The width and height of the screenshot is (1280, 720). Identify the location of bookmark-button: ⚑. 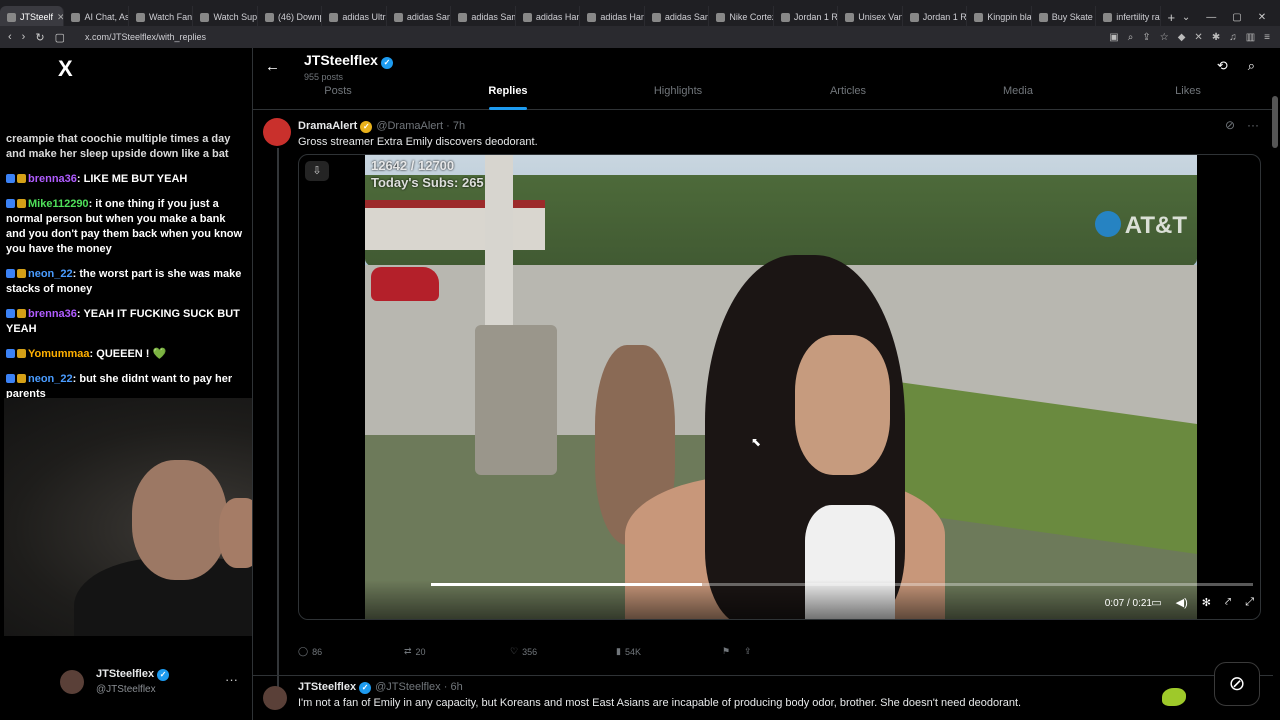
(733, 651).